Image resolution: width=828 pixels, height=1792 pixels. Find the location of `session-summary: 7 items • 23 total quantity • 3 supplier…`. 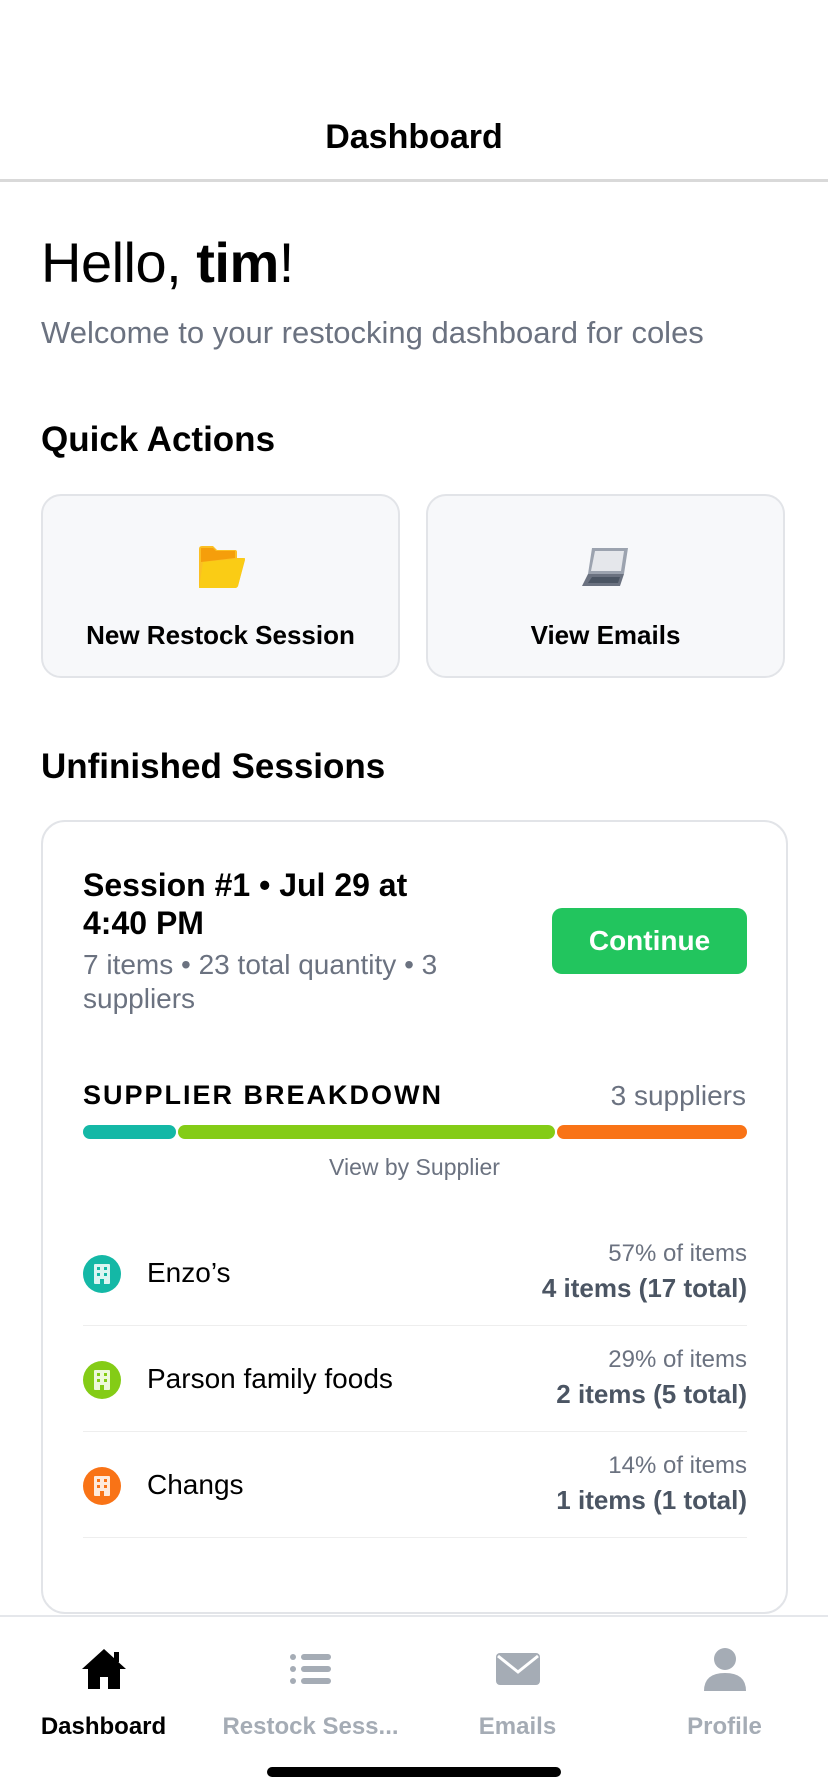

session-summary: 7 items • 23 total quantity • 3 supplier… is located at coordinates (260, 981).